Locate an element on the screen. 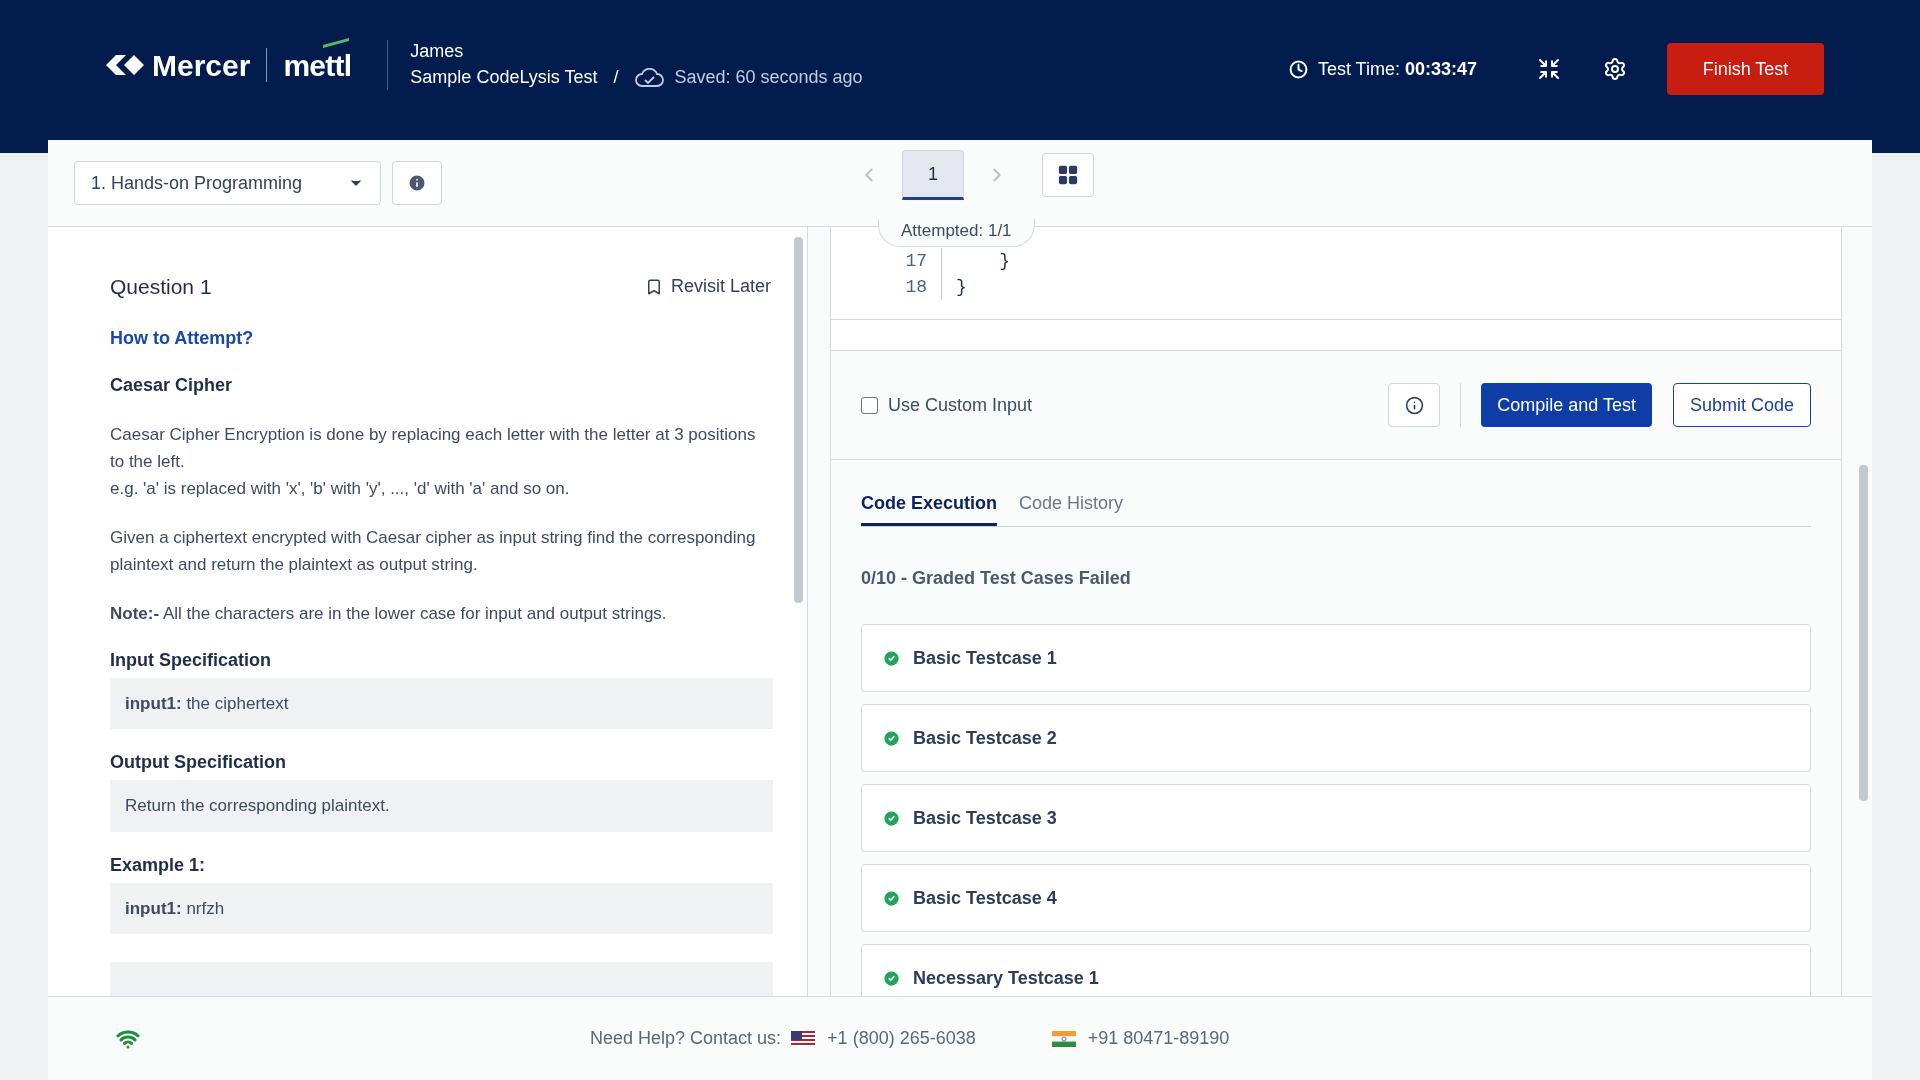 This screenshot has width=1920, height=1080. attempted-count: Attempted: 1/1 is located at coordinates (956, 233).